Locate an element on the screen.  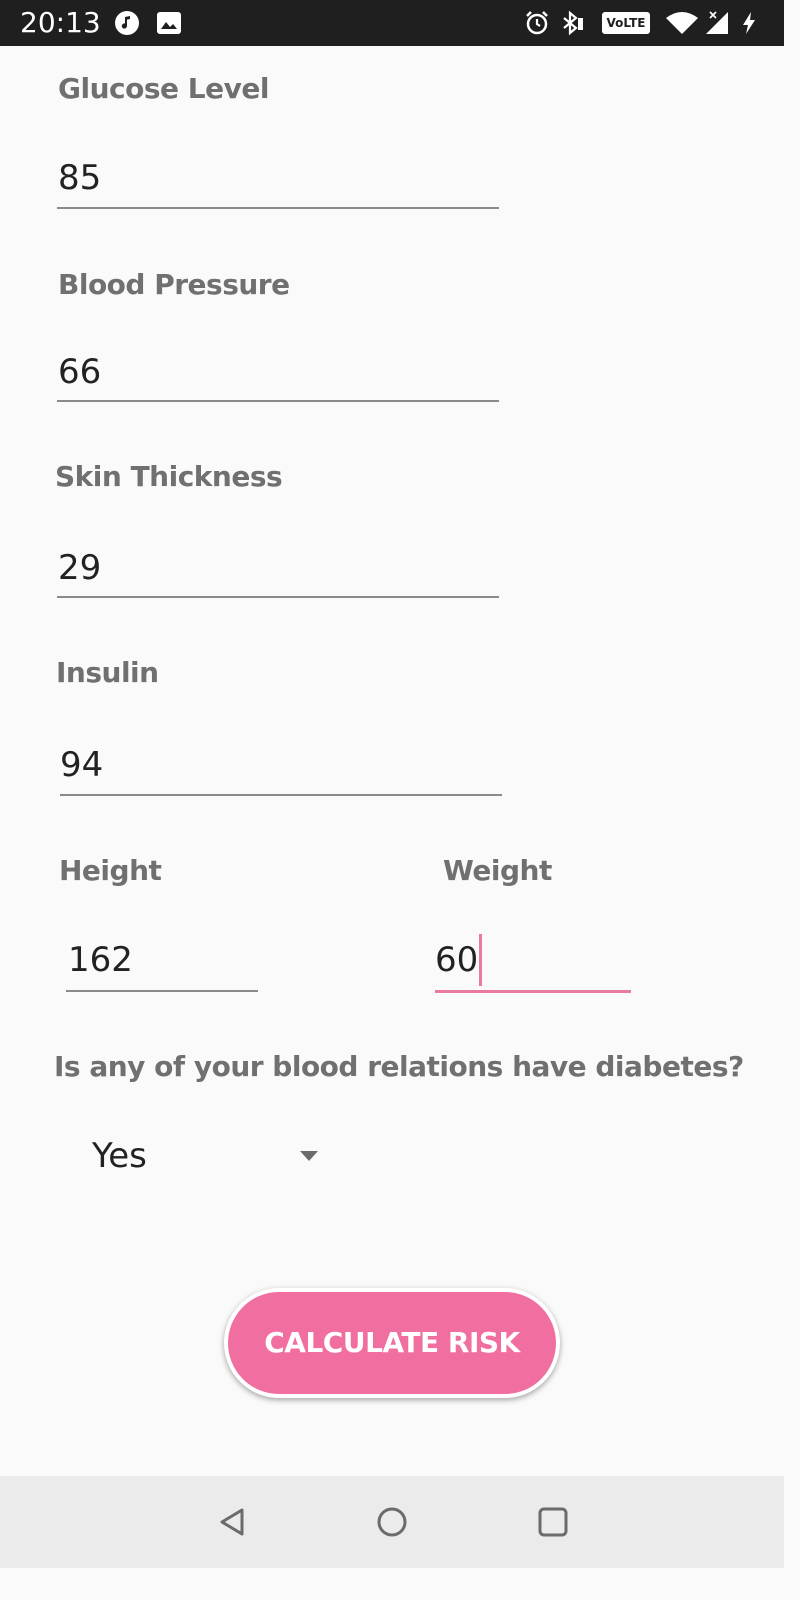
signal-icon is located at coordinates (717, 22).